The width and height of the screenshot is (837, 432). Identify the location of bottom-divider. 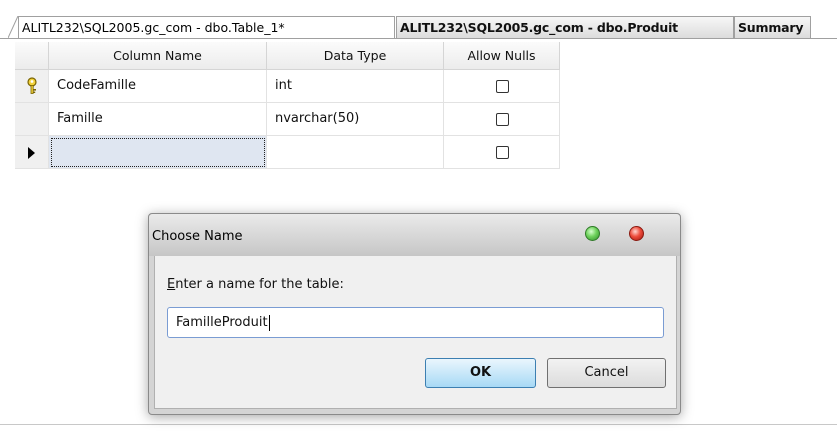
(418, 424).